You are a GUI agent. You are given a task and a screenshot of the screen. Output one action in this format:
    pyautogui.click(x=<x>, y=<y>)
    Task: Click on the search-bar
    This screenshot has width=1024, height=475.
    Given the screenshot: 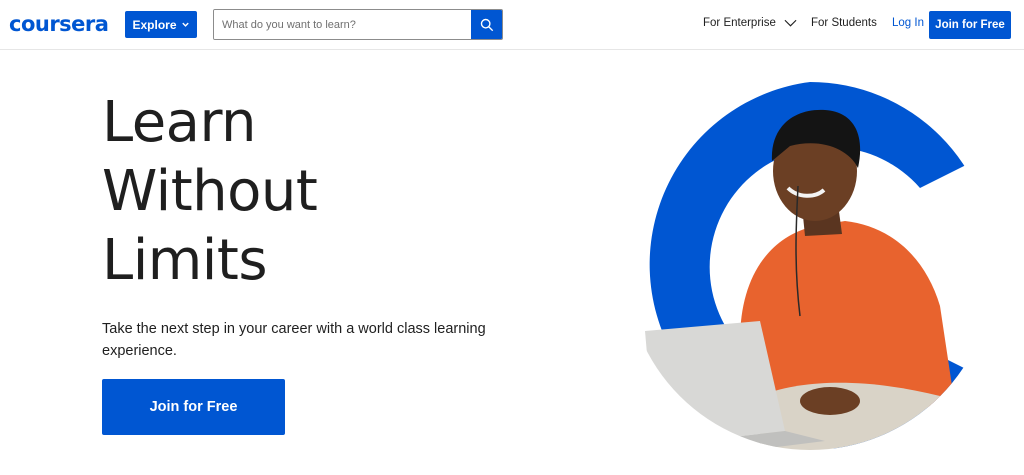 What is the action you would take?
    pyautogui.click(x=358, y=24)
    